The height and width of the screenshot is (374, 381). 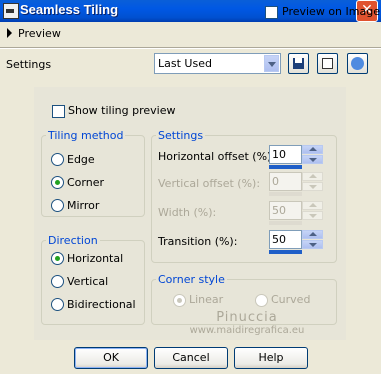 I want to click on radio-bidirectional, so click(x=57, y=304).